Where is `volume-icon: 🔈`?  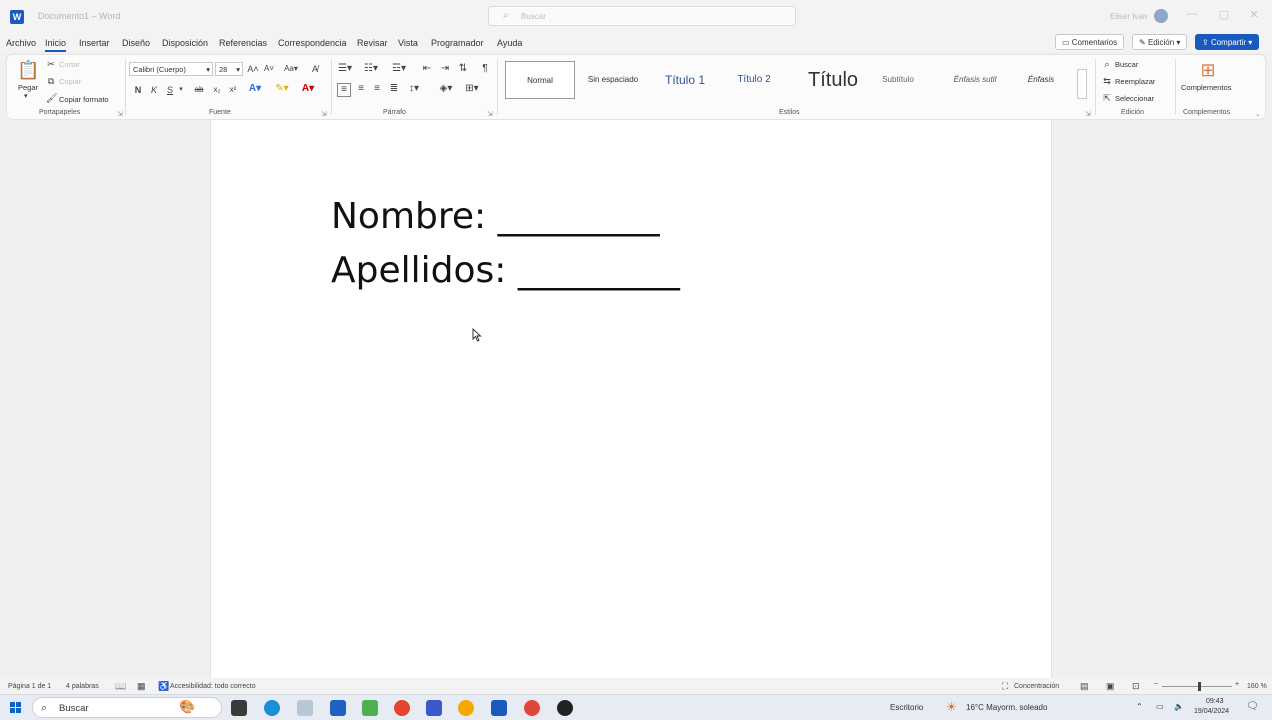
volume-icon: 🔈 is located at coordinates (1179, 706).